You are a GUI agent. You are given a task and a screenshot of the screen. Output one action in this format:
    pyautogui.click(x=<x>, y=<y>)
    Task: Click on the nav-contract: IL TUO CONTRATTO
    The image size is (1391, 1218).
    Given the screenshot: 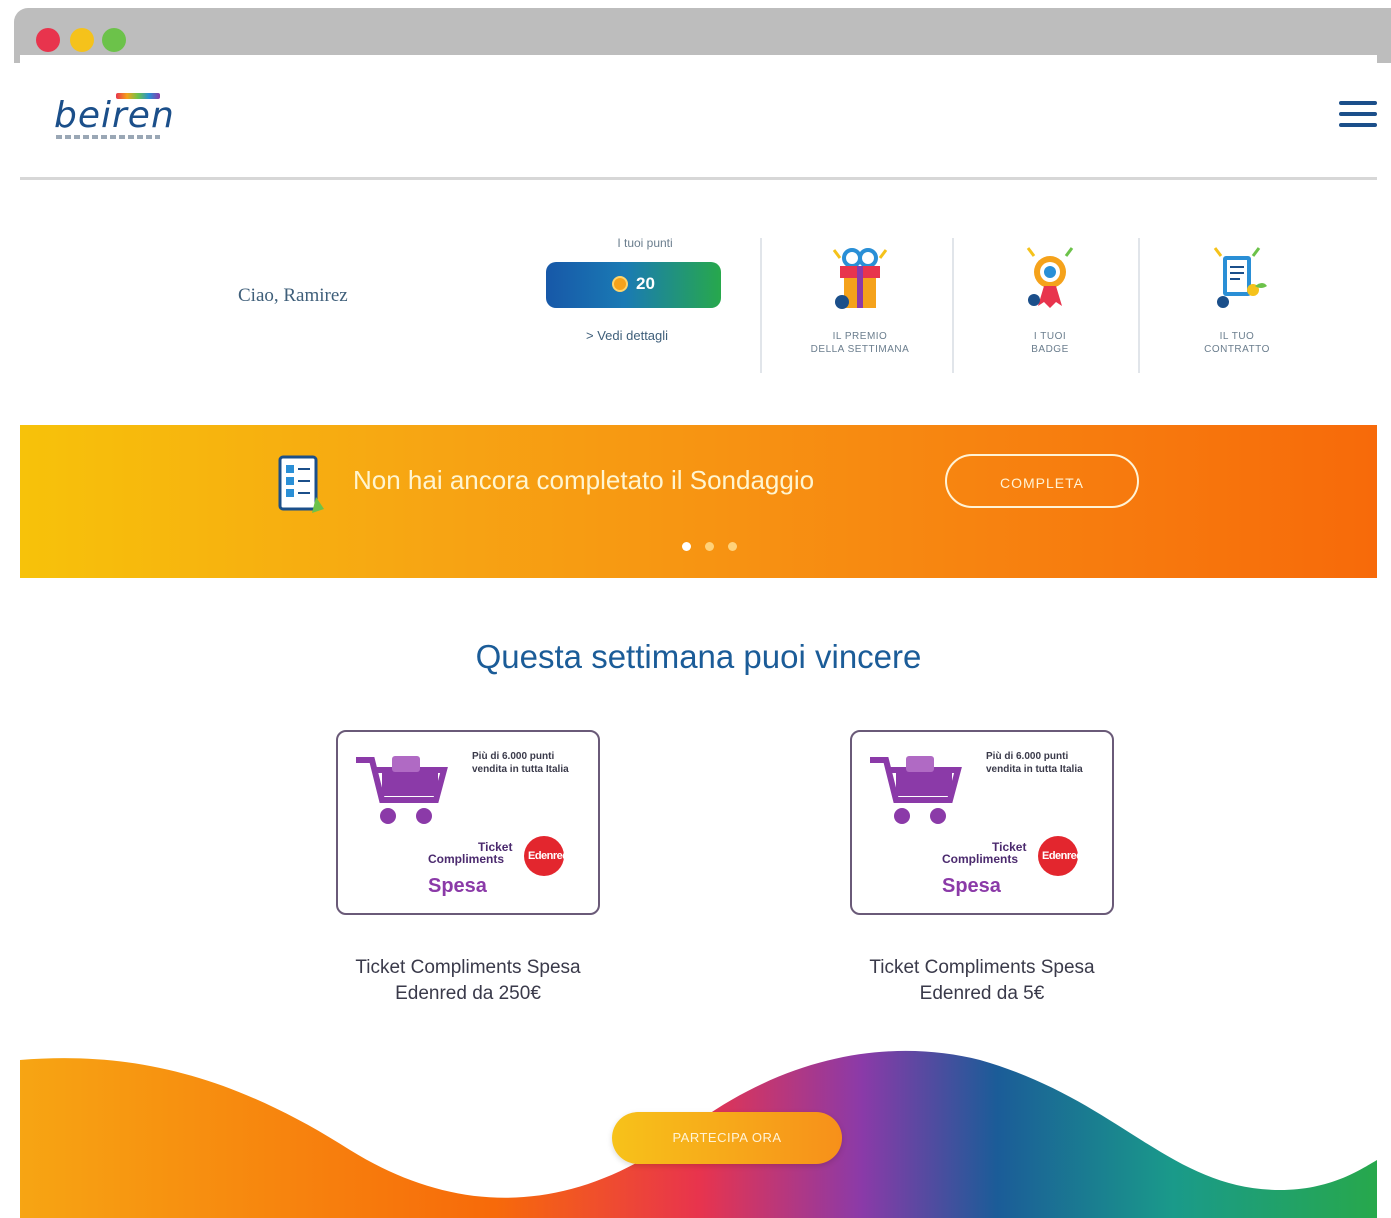 What is the action you would take?
    pyautogui.click(x=1237, y=305)
    